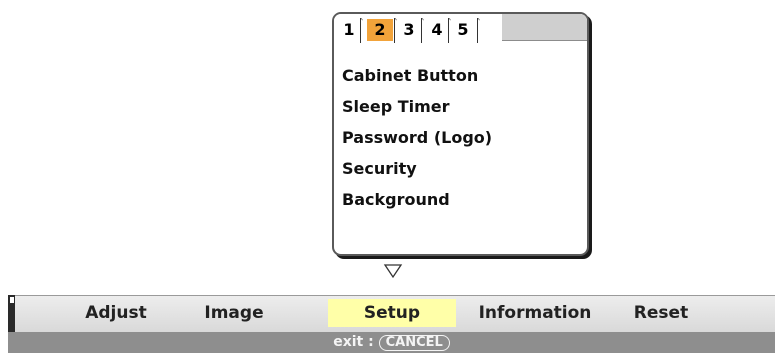  What do you see at coordinates (417, 168) in the screenshot?
I see `menu-item-security: Security` at bounding box center [417, 168].